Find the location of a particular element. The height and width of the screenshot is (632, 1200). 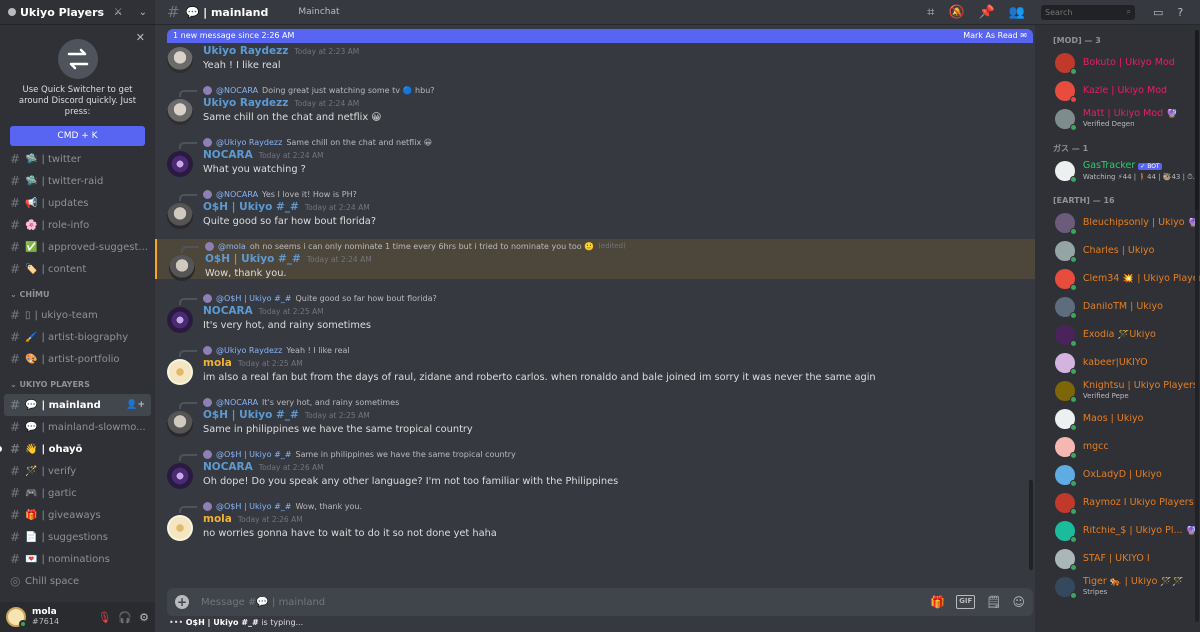

mark-as-read-button: Mark As Read ✉ is located at coordinates (995, 36).